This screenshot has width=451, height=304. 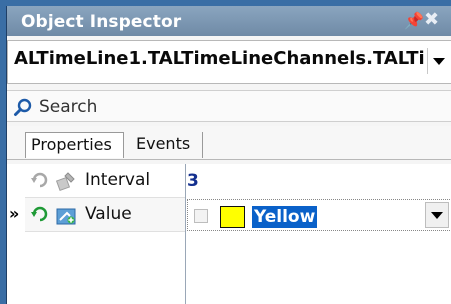 What do you see at coordinates (118, 180) in the screenshot?
I see `property-name: Interval` at bounding box center [118, 180].